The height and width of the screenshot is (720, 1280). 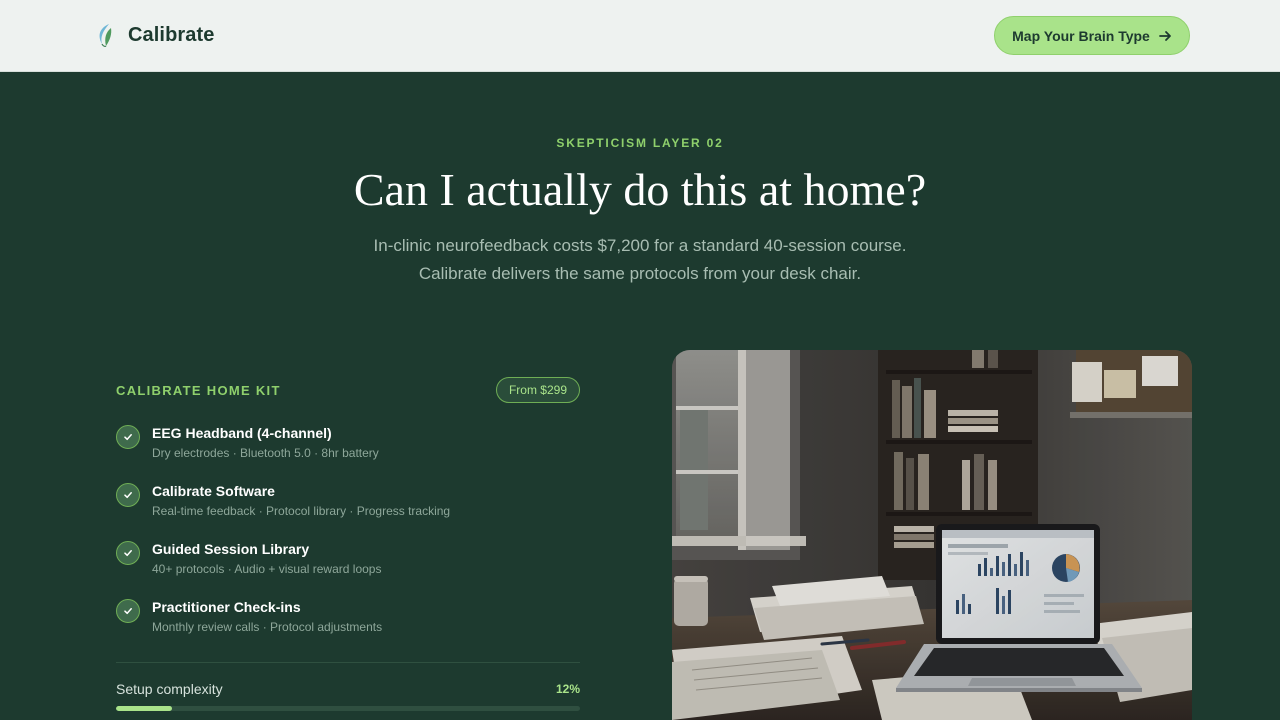 What do you see at coordinates (640, 143) in the screenshot?
I see `section-eyebrow: SKEPTICISM LAYER 02` at bounding box center [640, 143].